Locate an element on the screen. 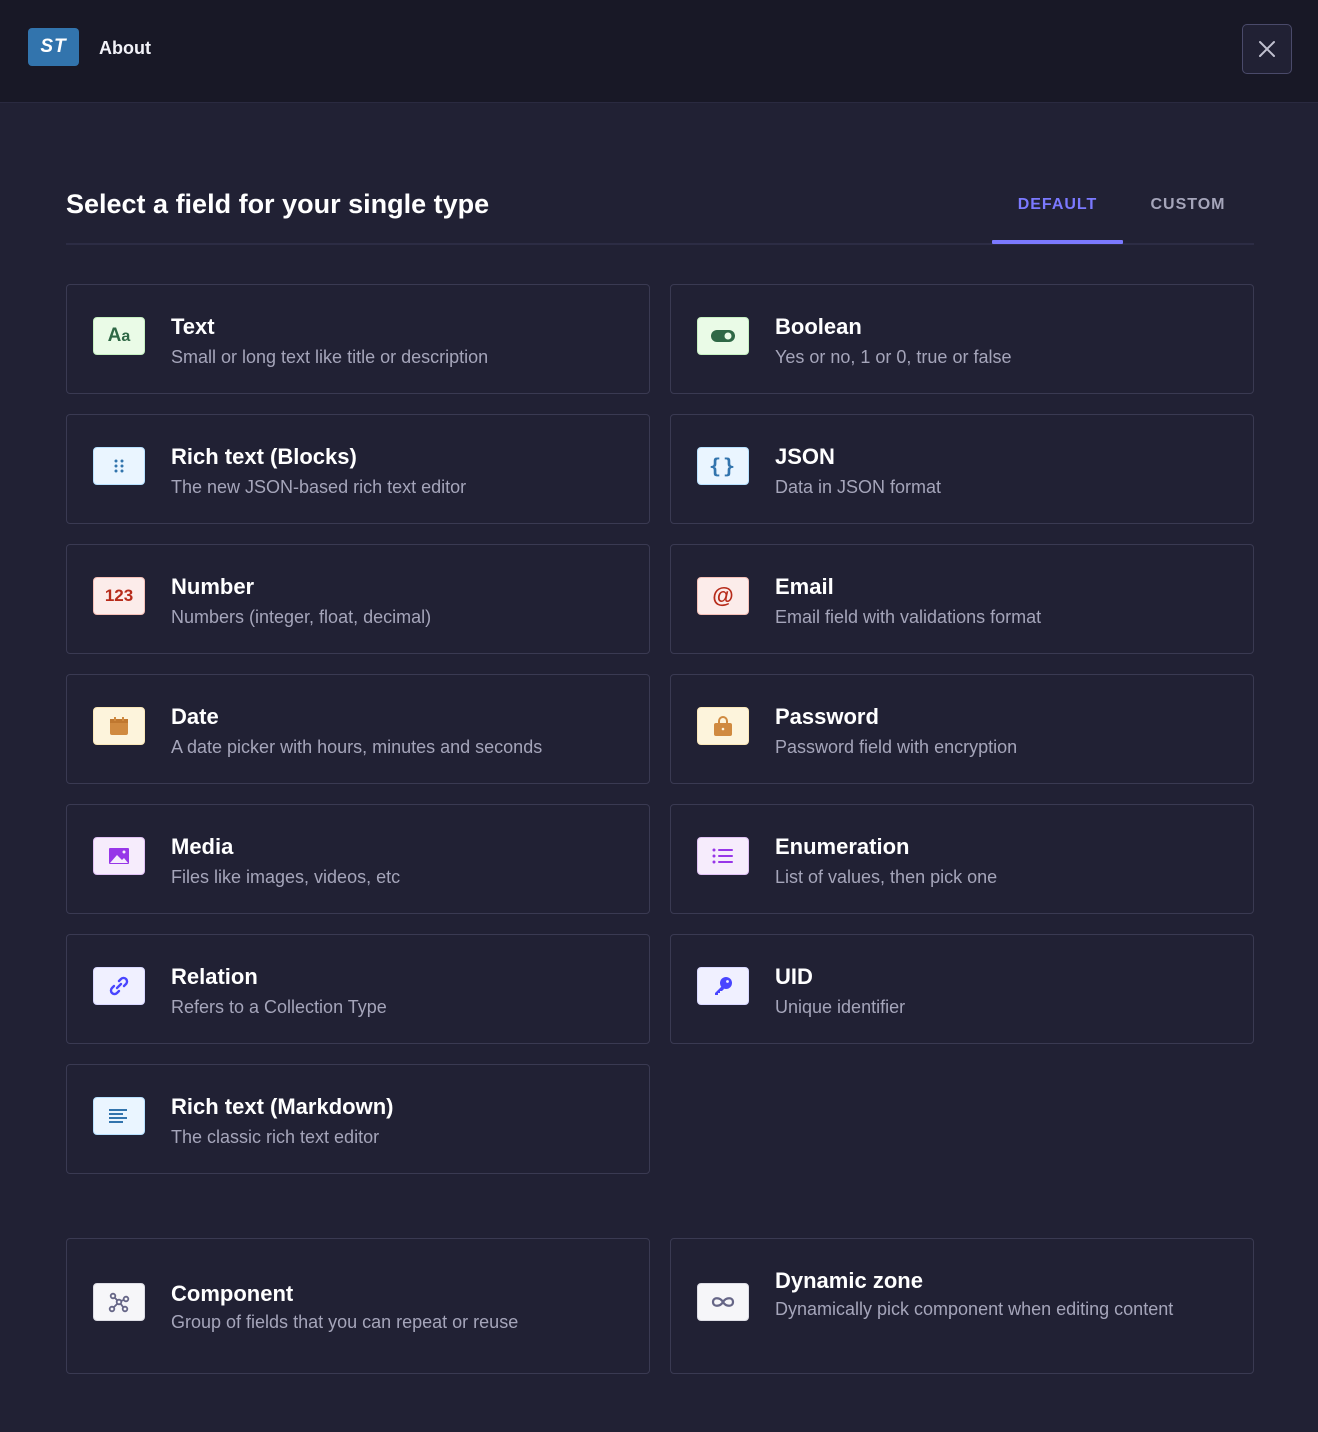 This screenshot has height=1432, width=1318. blocks-icon is located at coordinates (119, 466).